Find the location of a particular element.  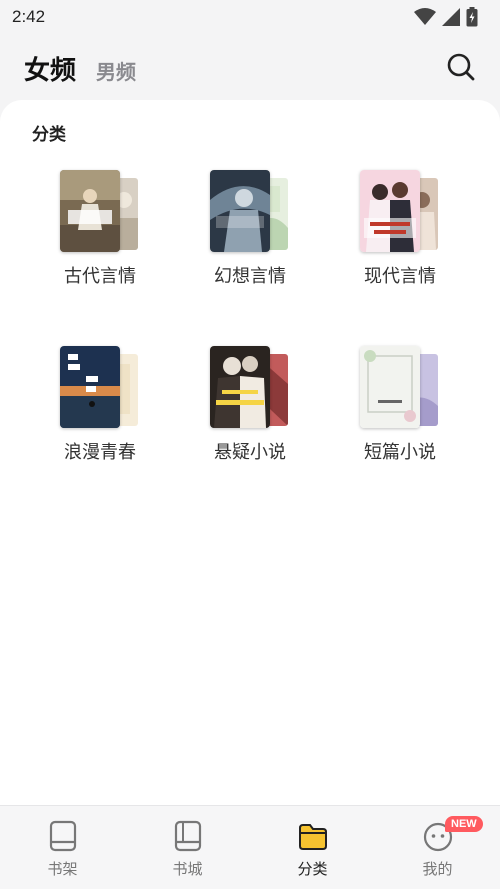

category-label: 幻想言情 is located at coordinates (250, 276).